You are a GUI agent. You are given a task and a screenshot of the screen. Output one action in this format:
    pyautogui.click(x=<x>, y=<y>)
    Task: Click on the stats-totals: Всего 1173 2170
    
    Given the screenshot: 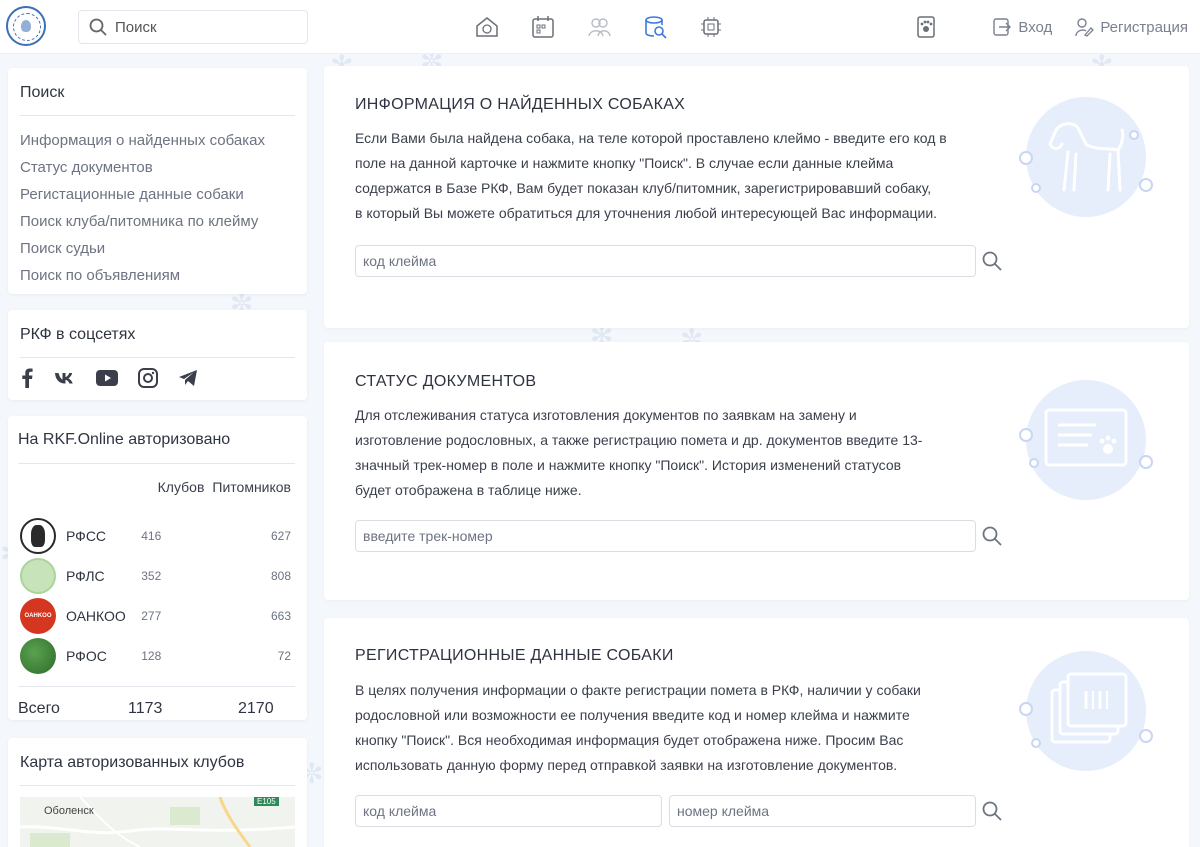 What is the action you would take?
    pyautogui.click(x=157, y=709)
    